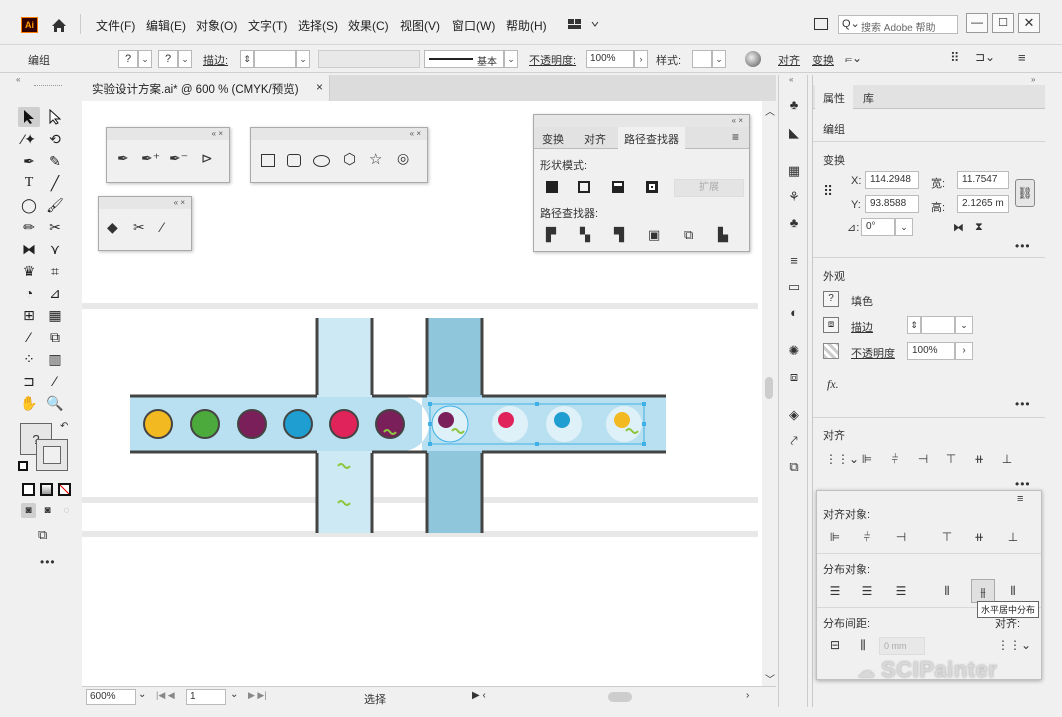 The height and width of the screenshot is (717, 1062). What do you see at coordinates (835, 645) in the screenshot?
I see `vertical-spacing-icon: ⊟` at bounding box center [835, 645].